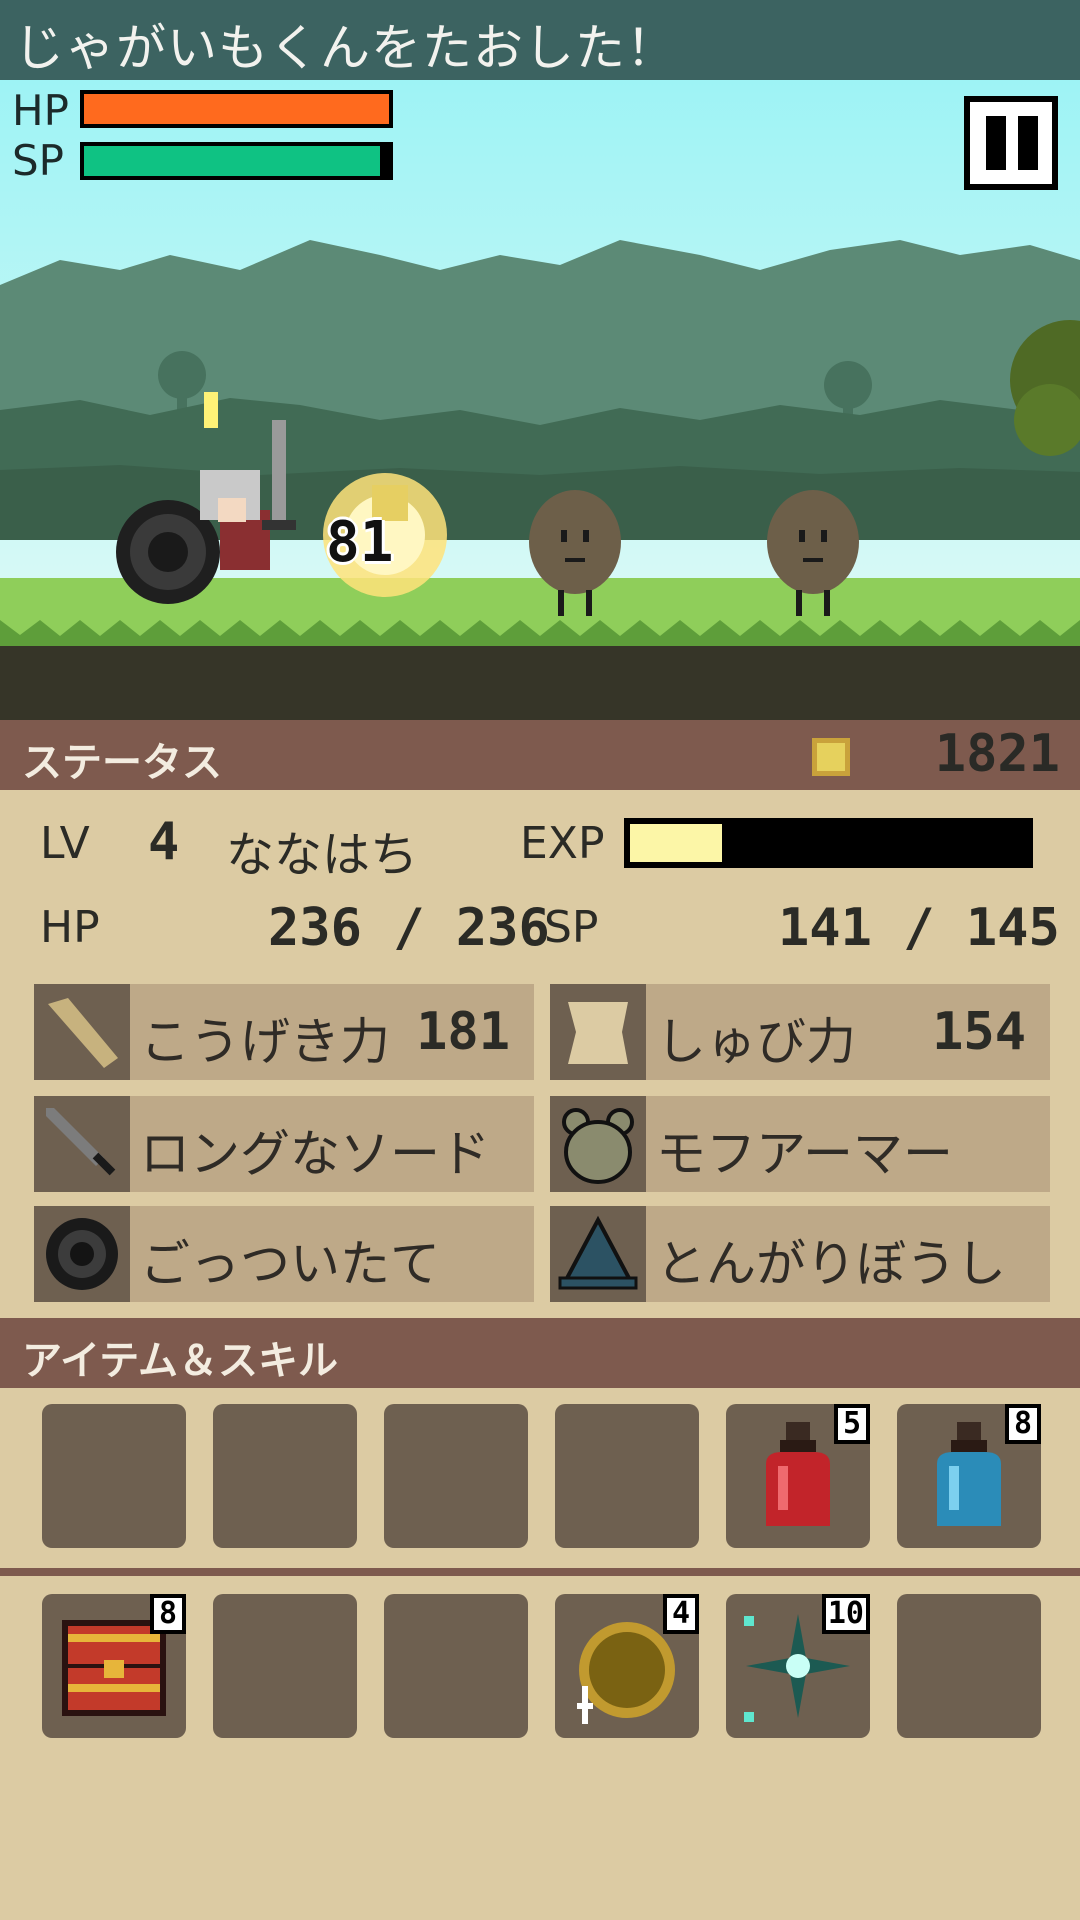 This screenshot has height=1920, width=1080. What do you see at coordinates (345, 48) in the screenshot?
I see `battle-message: じゃがいもくんをたおした！` at bounding box center [345, 48].